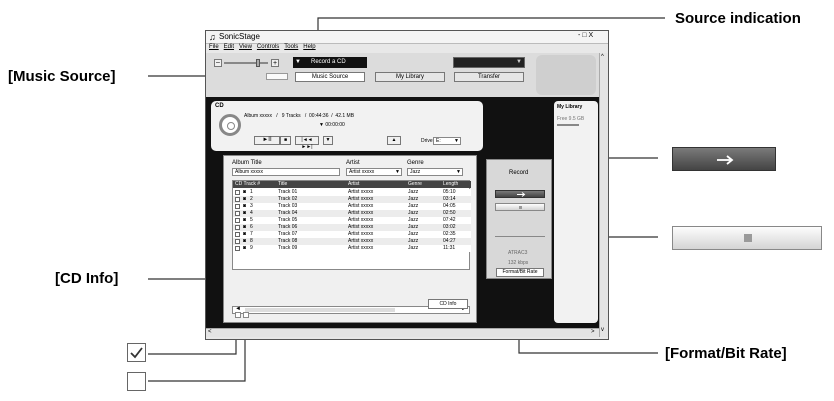 Image resolution: width=834 pixels, height=401 pixels. What do you see at coordinates (352, 206) in the screenshot?
I see `table-row: ◙ 3 Track 03 Artist xxxxx Jazz 04:05` at bounding box center [352, 206].